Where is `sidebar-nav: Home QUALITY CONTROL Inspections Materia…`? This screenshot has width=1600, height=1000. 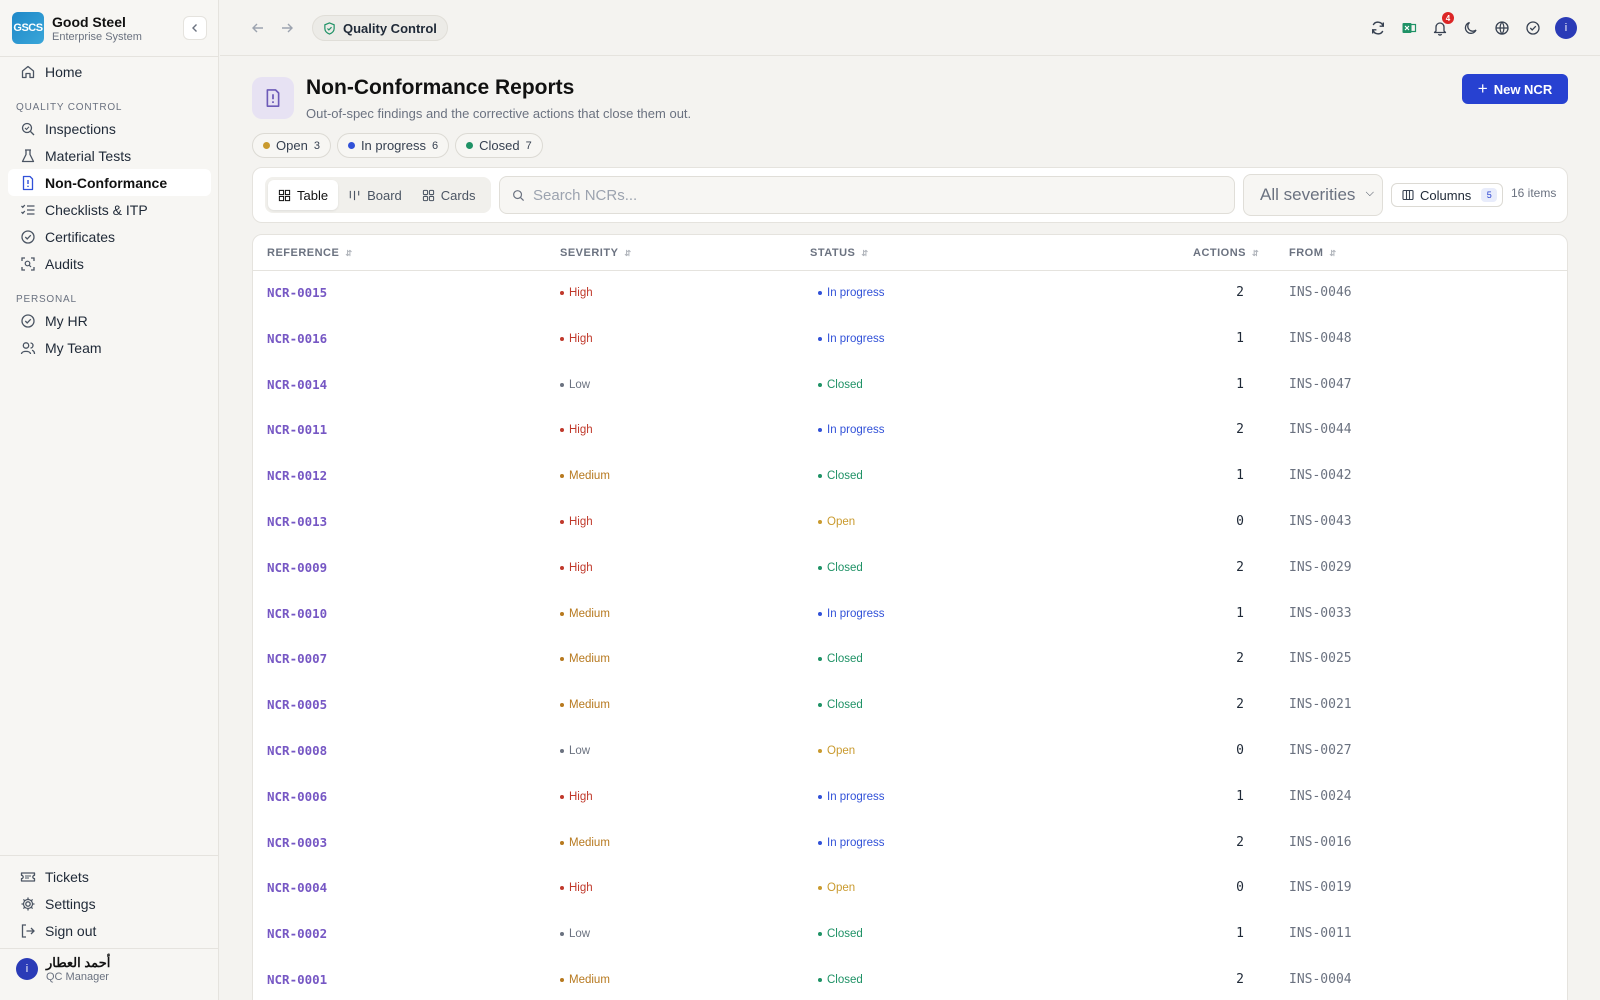 sidebar-nav: Home QUALITY CONTROL Inspections Materia… is located at coordinates (109, 209).